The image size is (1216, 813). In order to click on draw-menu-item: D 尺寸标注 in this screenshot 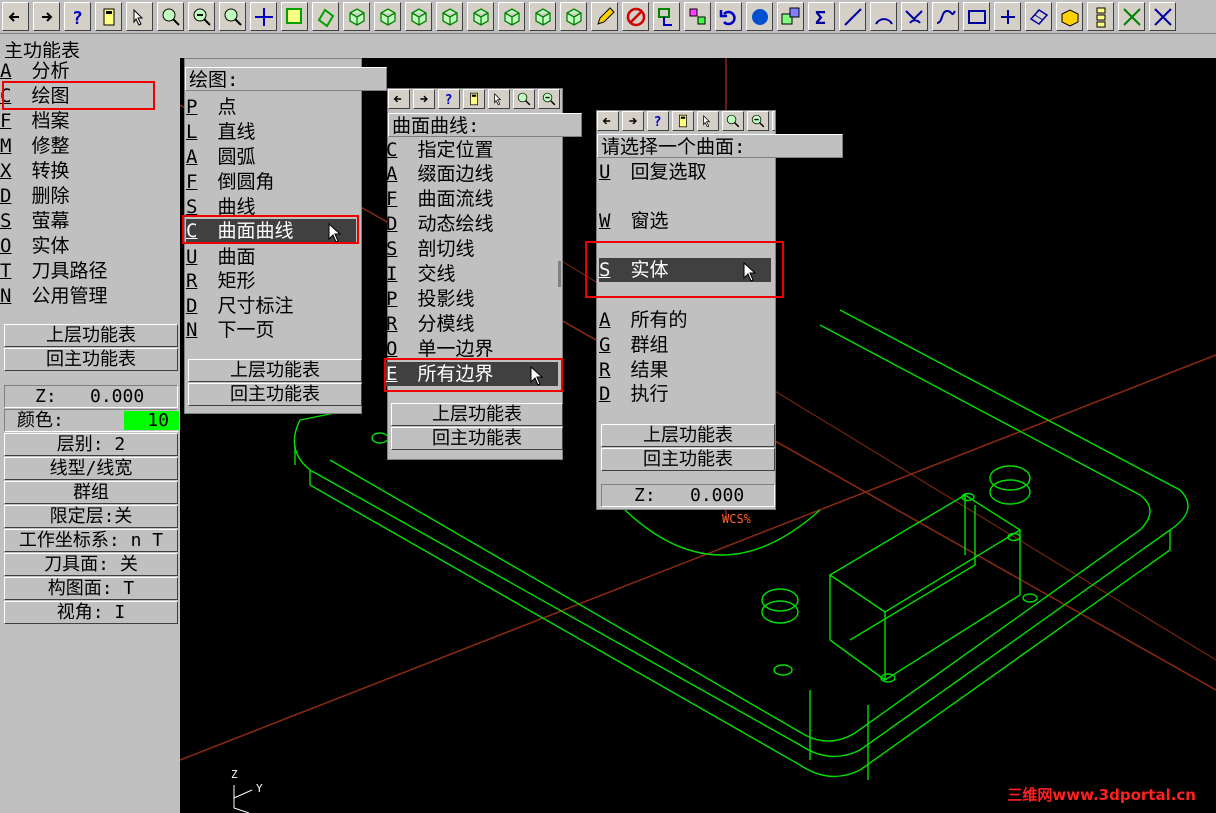, I will do `click(239, 306)`.